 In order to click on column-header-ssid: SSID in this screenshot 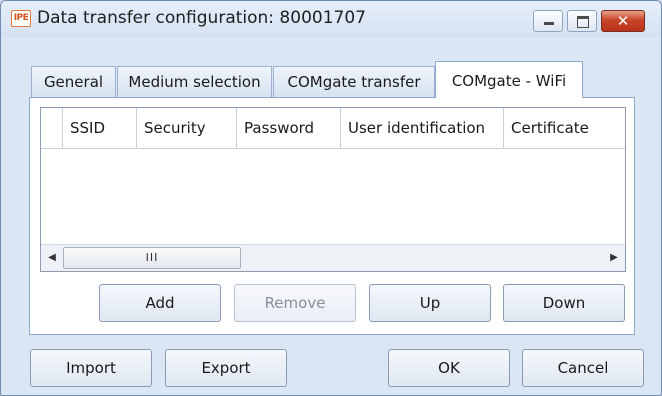, I will do `click(100, 128)`.